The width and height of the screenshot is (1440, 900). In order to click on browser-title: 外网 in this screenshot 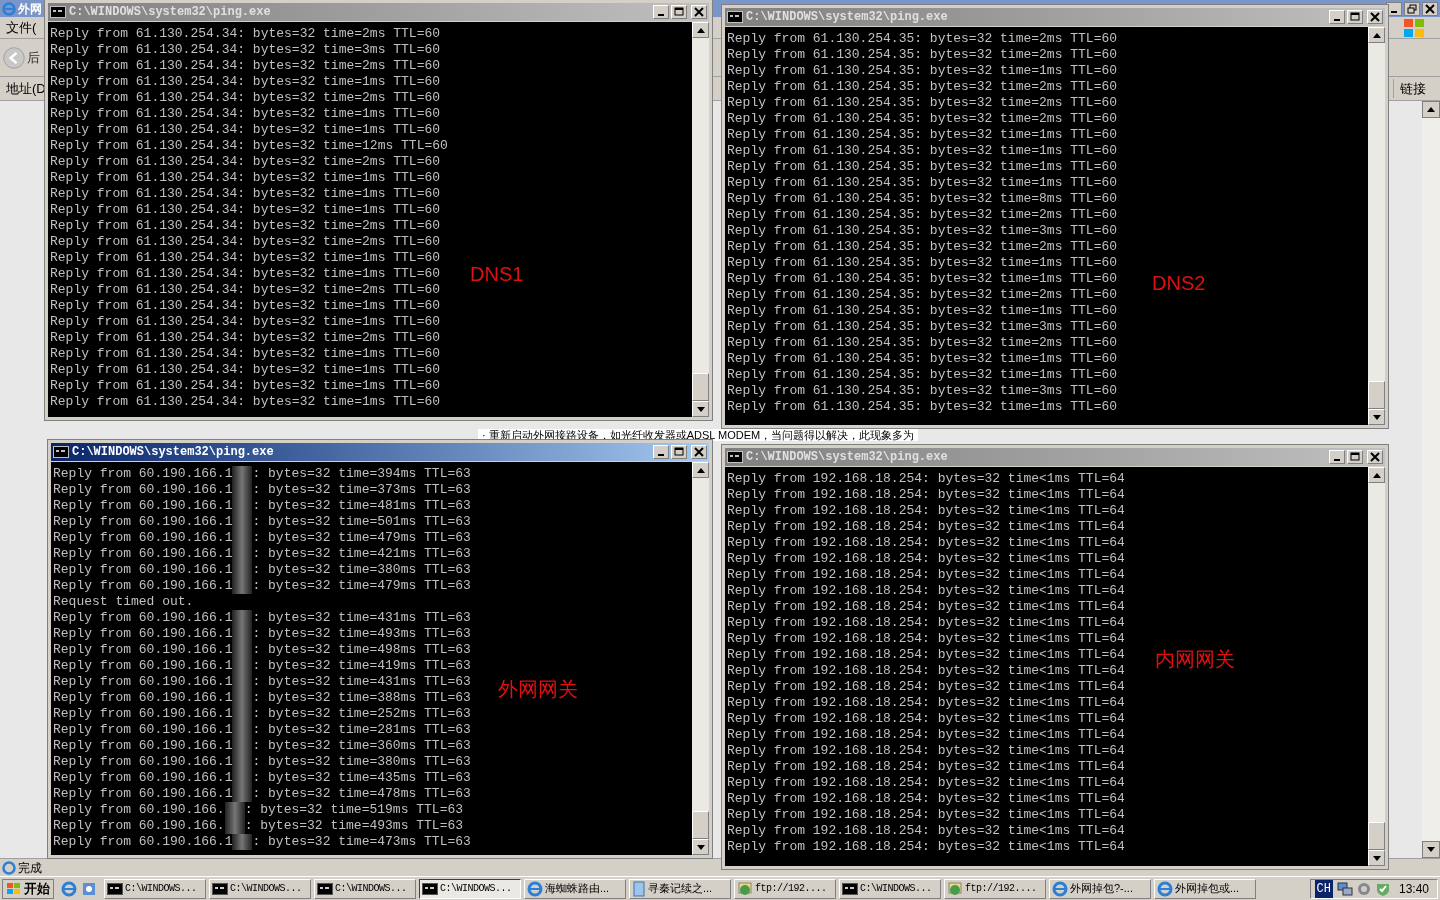, I will do `click(30, 8)`.